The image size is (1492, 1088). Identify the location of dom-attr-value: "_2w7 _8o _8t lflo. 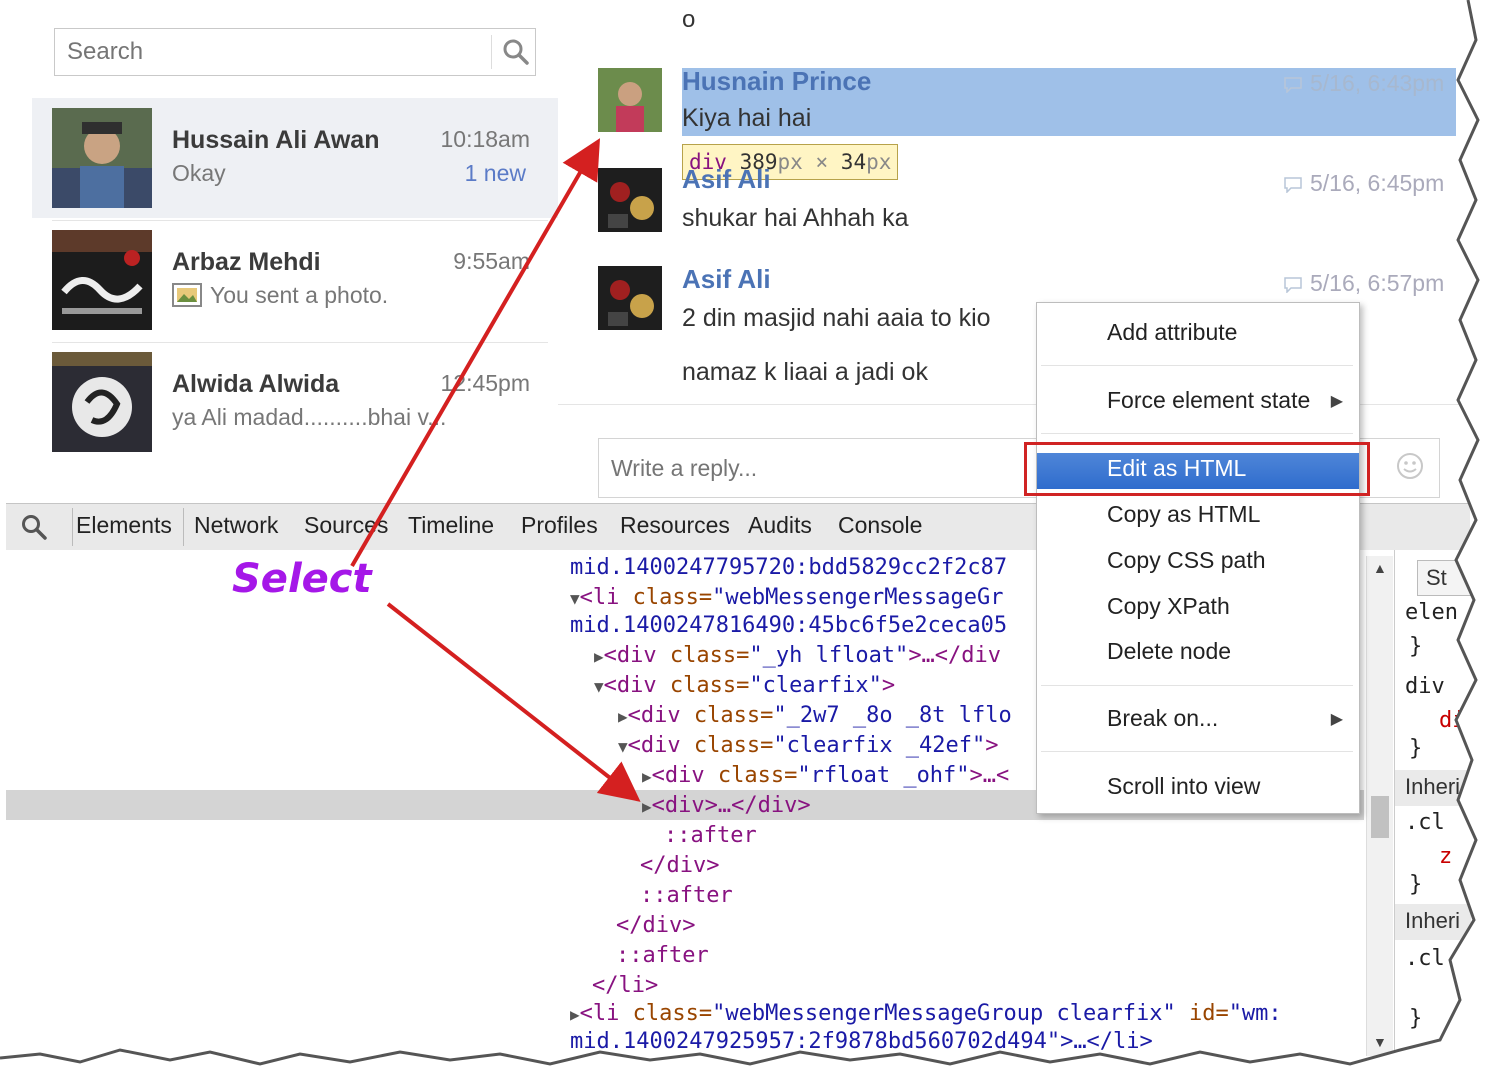
(892, 715).